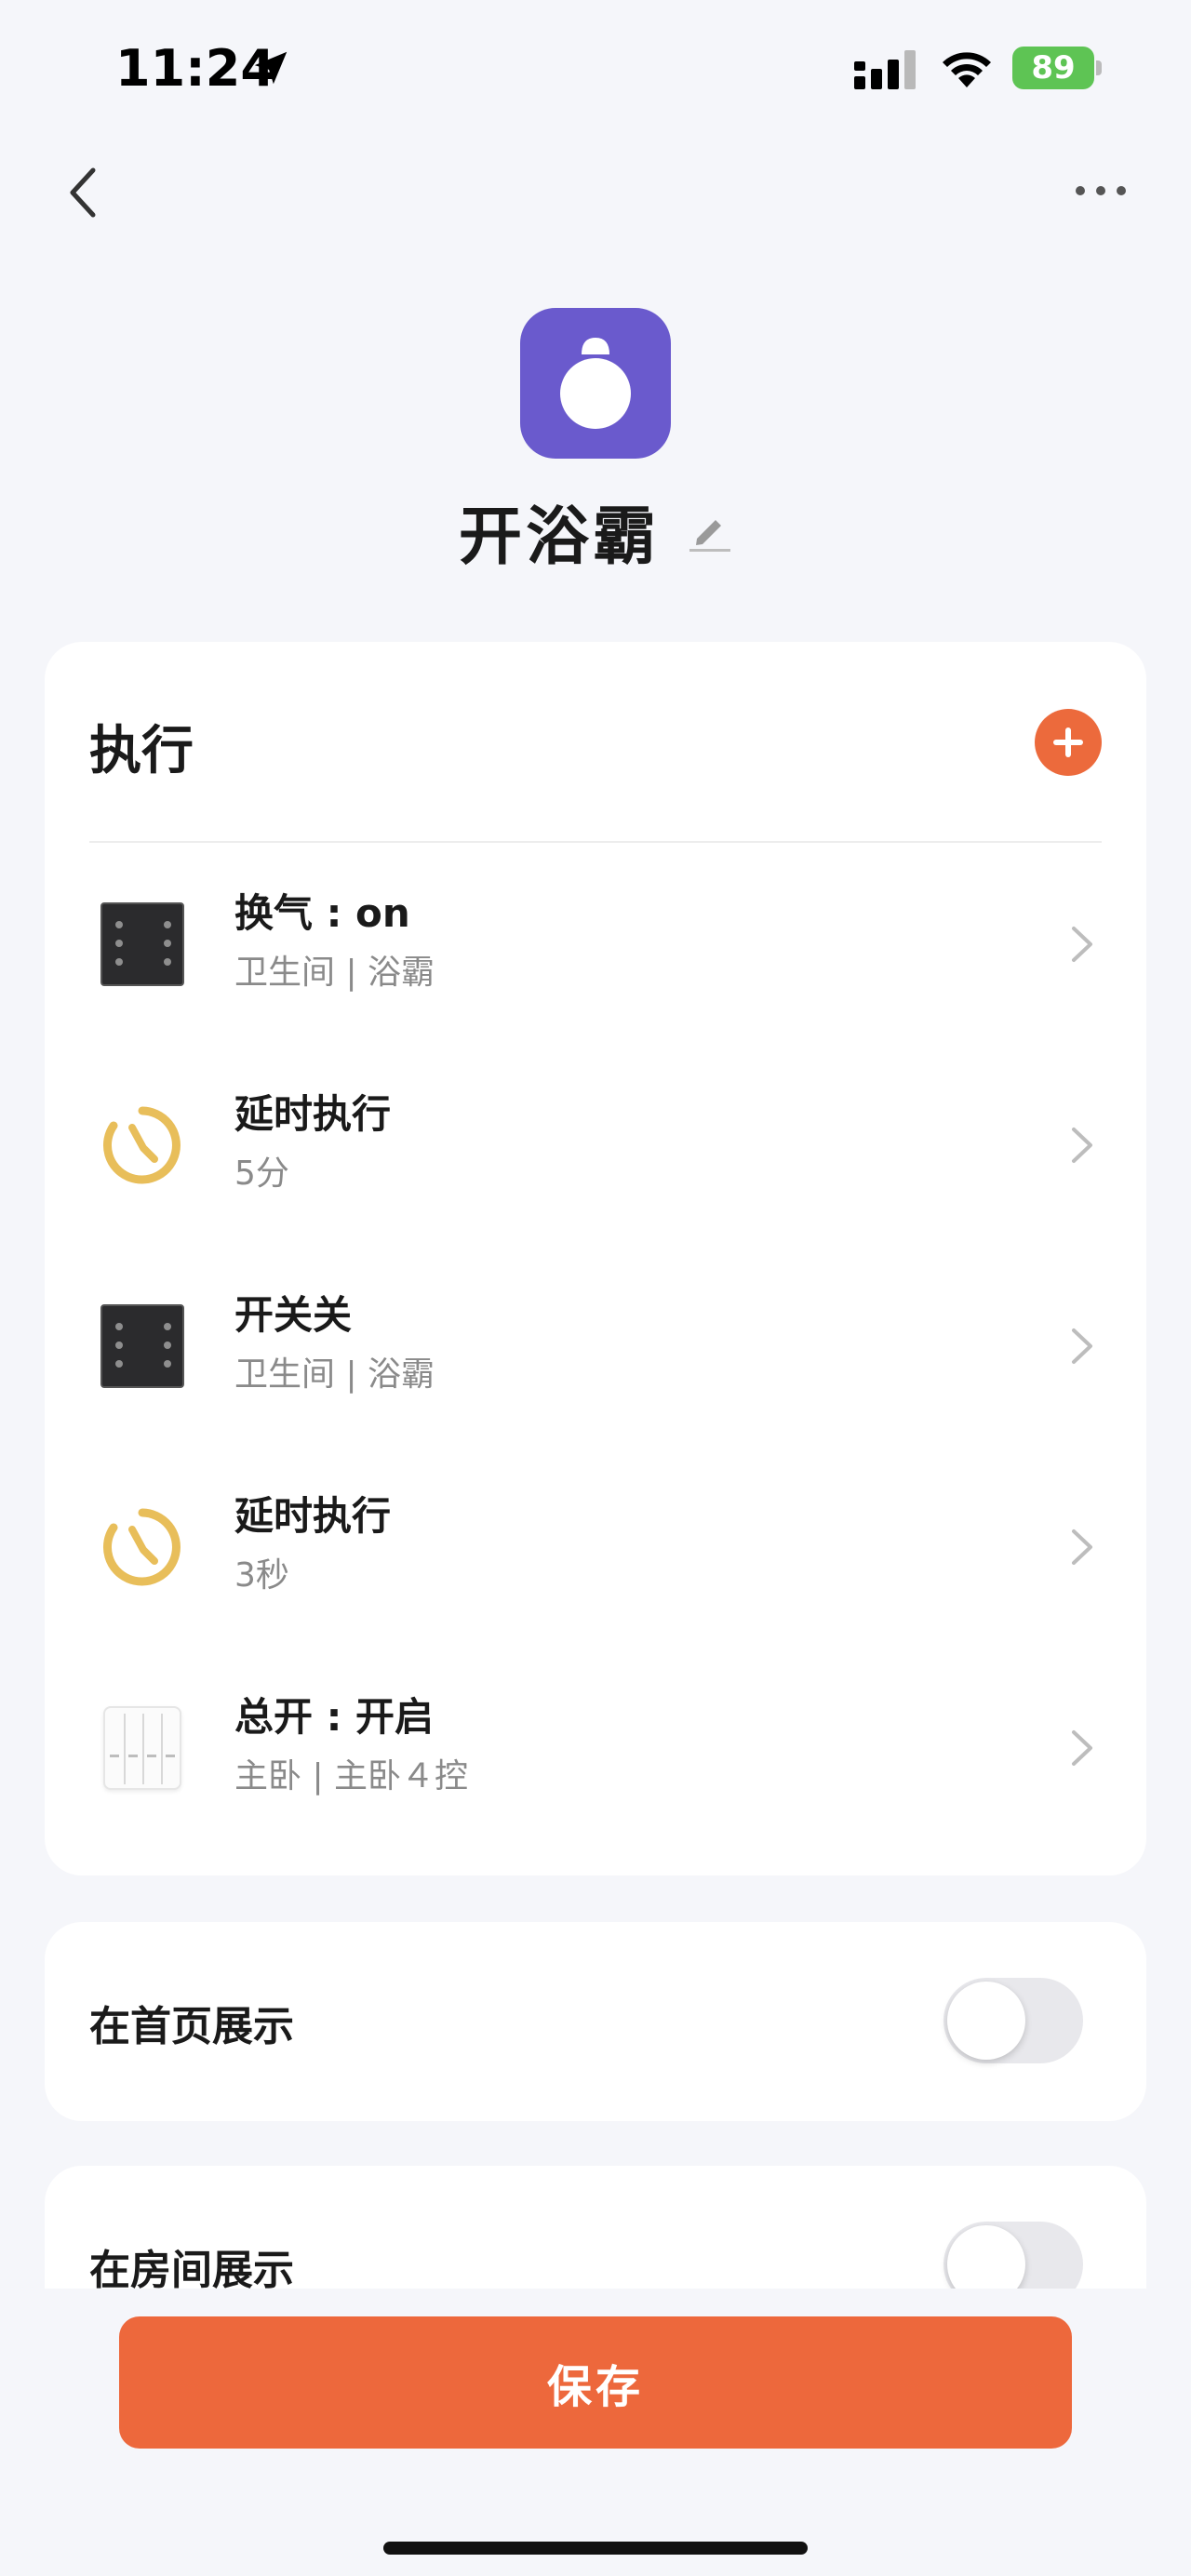 The width and height of the screenshot is (1191, 2576). What do you see at coordinates (351, 1776) in the screenshot?
I see `execute-item-location: 主卧 | 主卧４控` at bounding box center [351, 1776].